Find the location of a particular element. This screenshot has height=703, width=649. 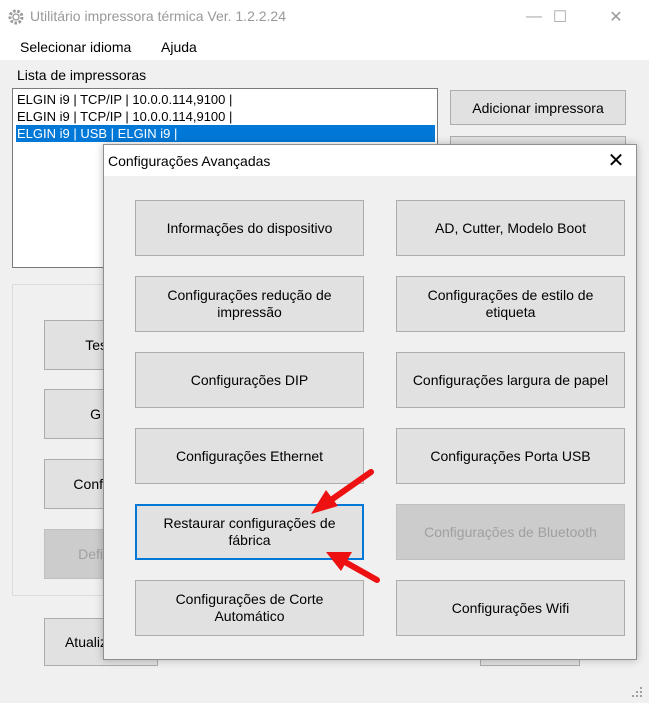

close-button: ✕ is located at coordinates (616, 17).